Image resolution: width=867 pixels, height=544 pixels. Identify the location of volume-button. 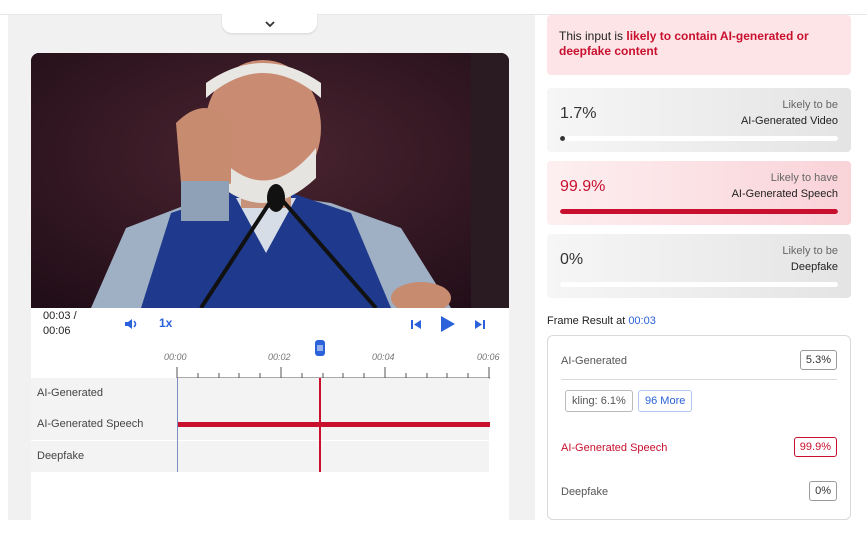
(131, 324).